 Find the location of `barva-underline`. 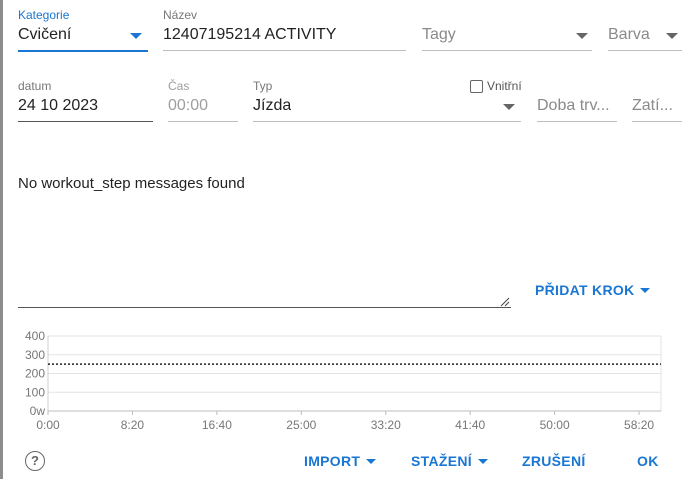

barva-underline is located at coordinates (645, 50).